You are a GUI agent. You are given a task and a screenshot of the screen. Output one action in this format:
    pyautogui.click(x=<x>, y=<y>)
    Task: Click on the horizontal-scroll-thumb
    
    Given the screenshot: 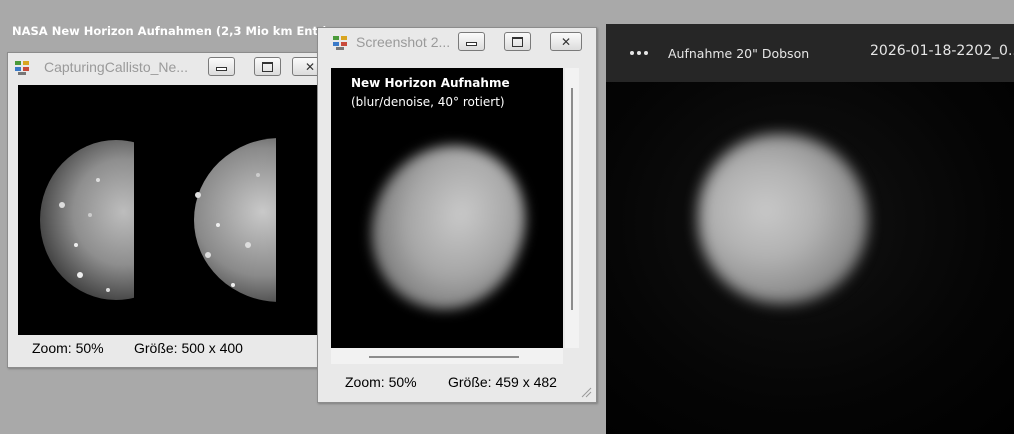 What is the action you would take?
    pyautogui.click(x=444, y=357)
    